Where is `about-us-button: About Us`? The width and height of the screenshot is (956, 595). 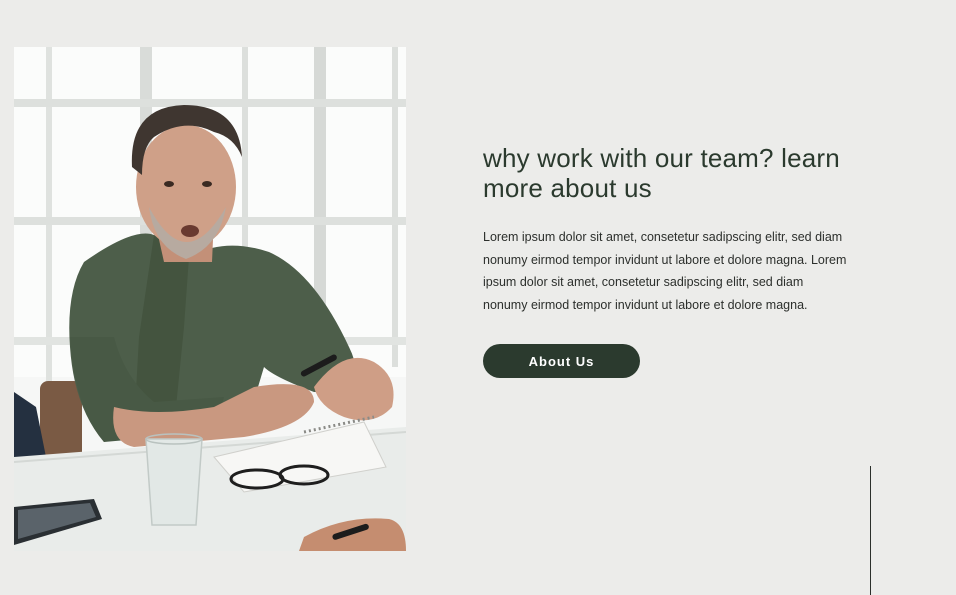
about-us-button: About Us is located at coordinates (561, 361).